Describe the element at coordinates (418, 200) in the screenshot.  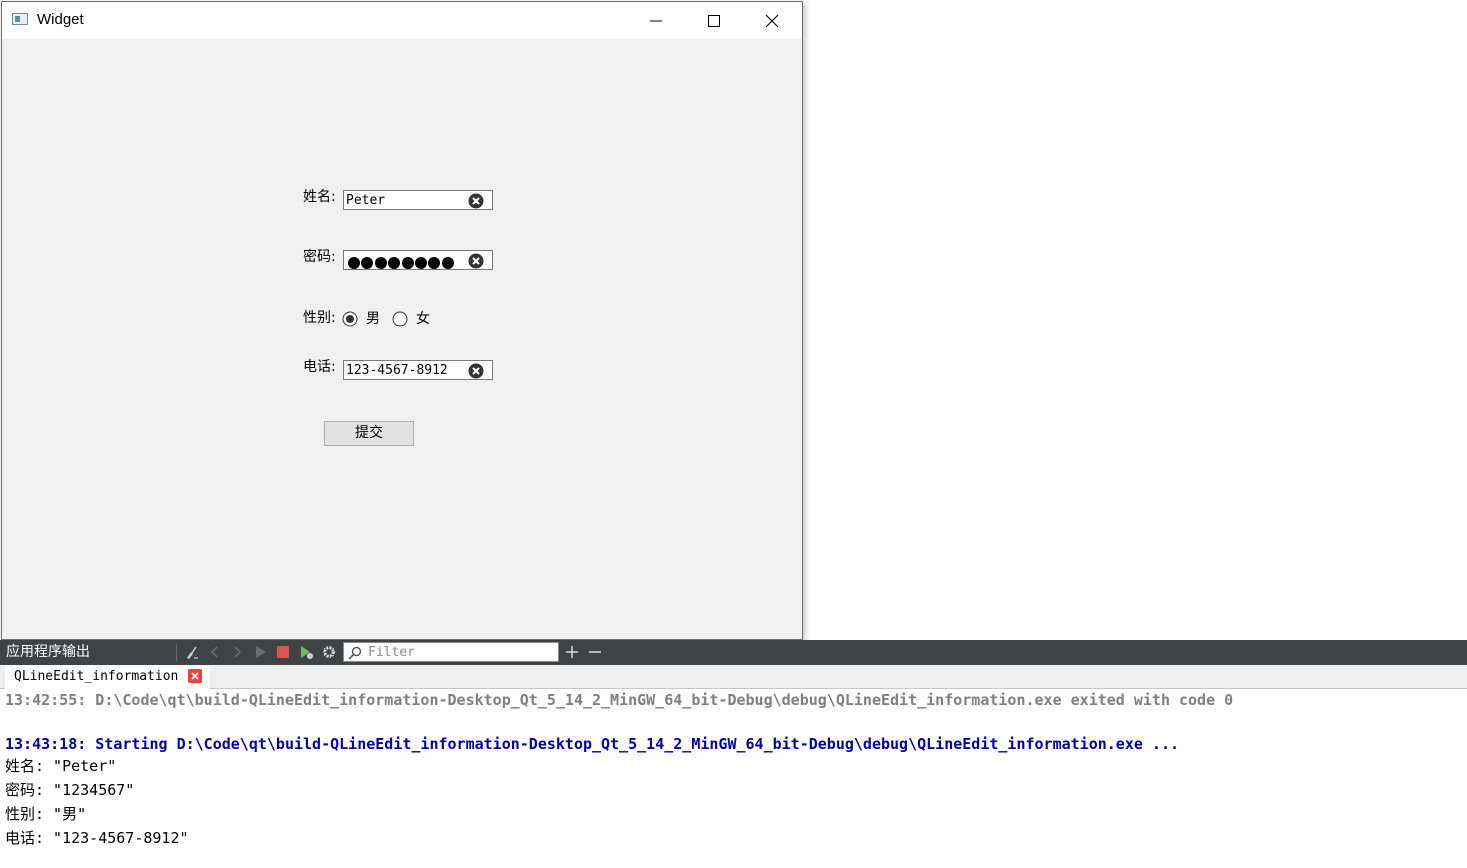
I see `name-input: Peter` at that location.